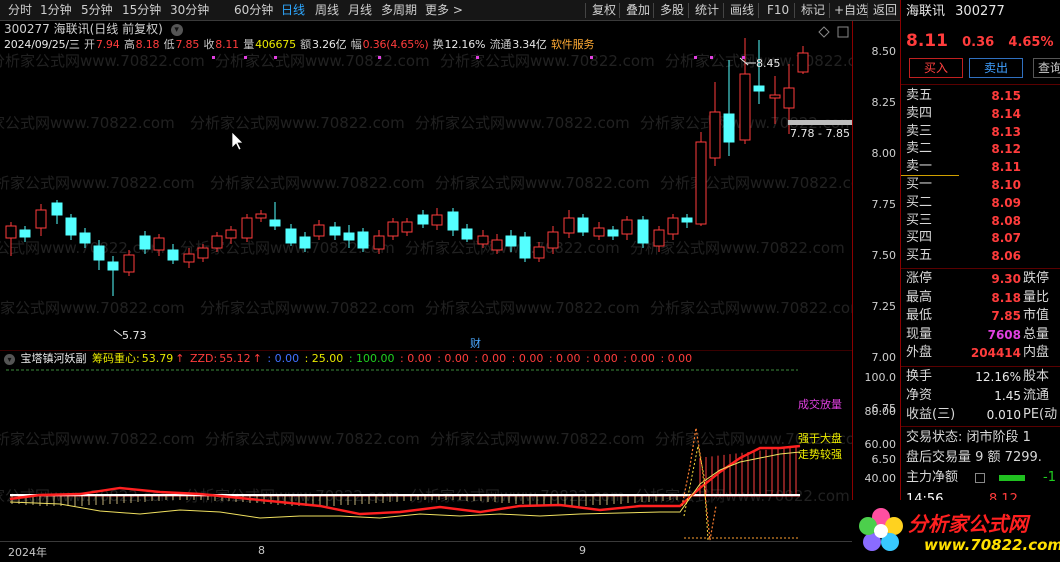 The width and height of the screenshot is (1060, 562). I want to click on ask-row: 卖三 8.13, so click(980, 132).